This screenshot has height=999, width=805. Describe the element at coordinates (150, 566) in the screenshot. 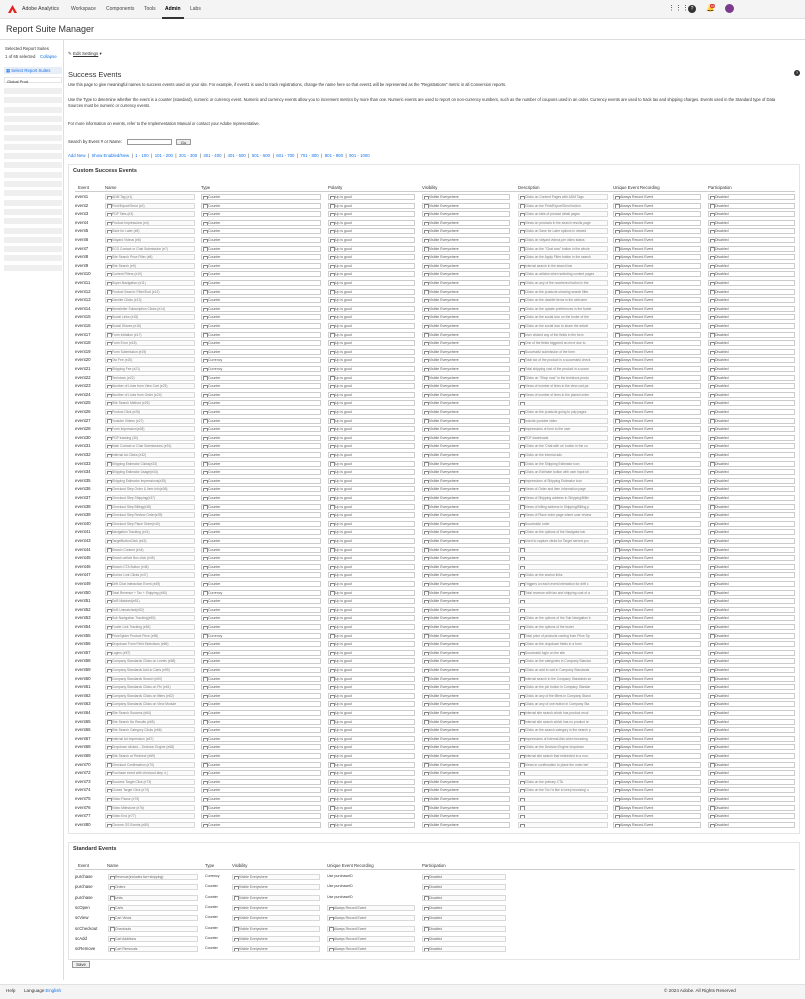

I see `event-name-field: Search CTA Button (e46)` at that location.